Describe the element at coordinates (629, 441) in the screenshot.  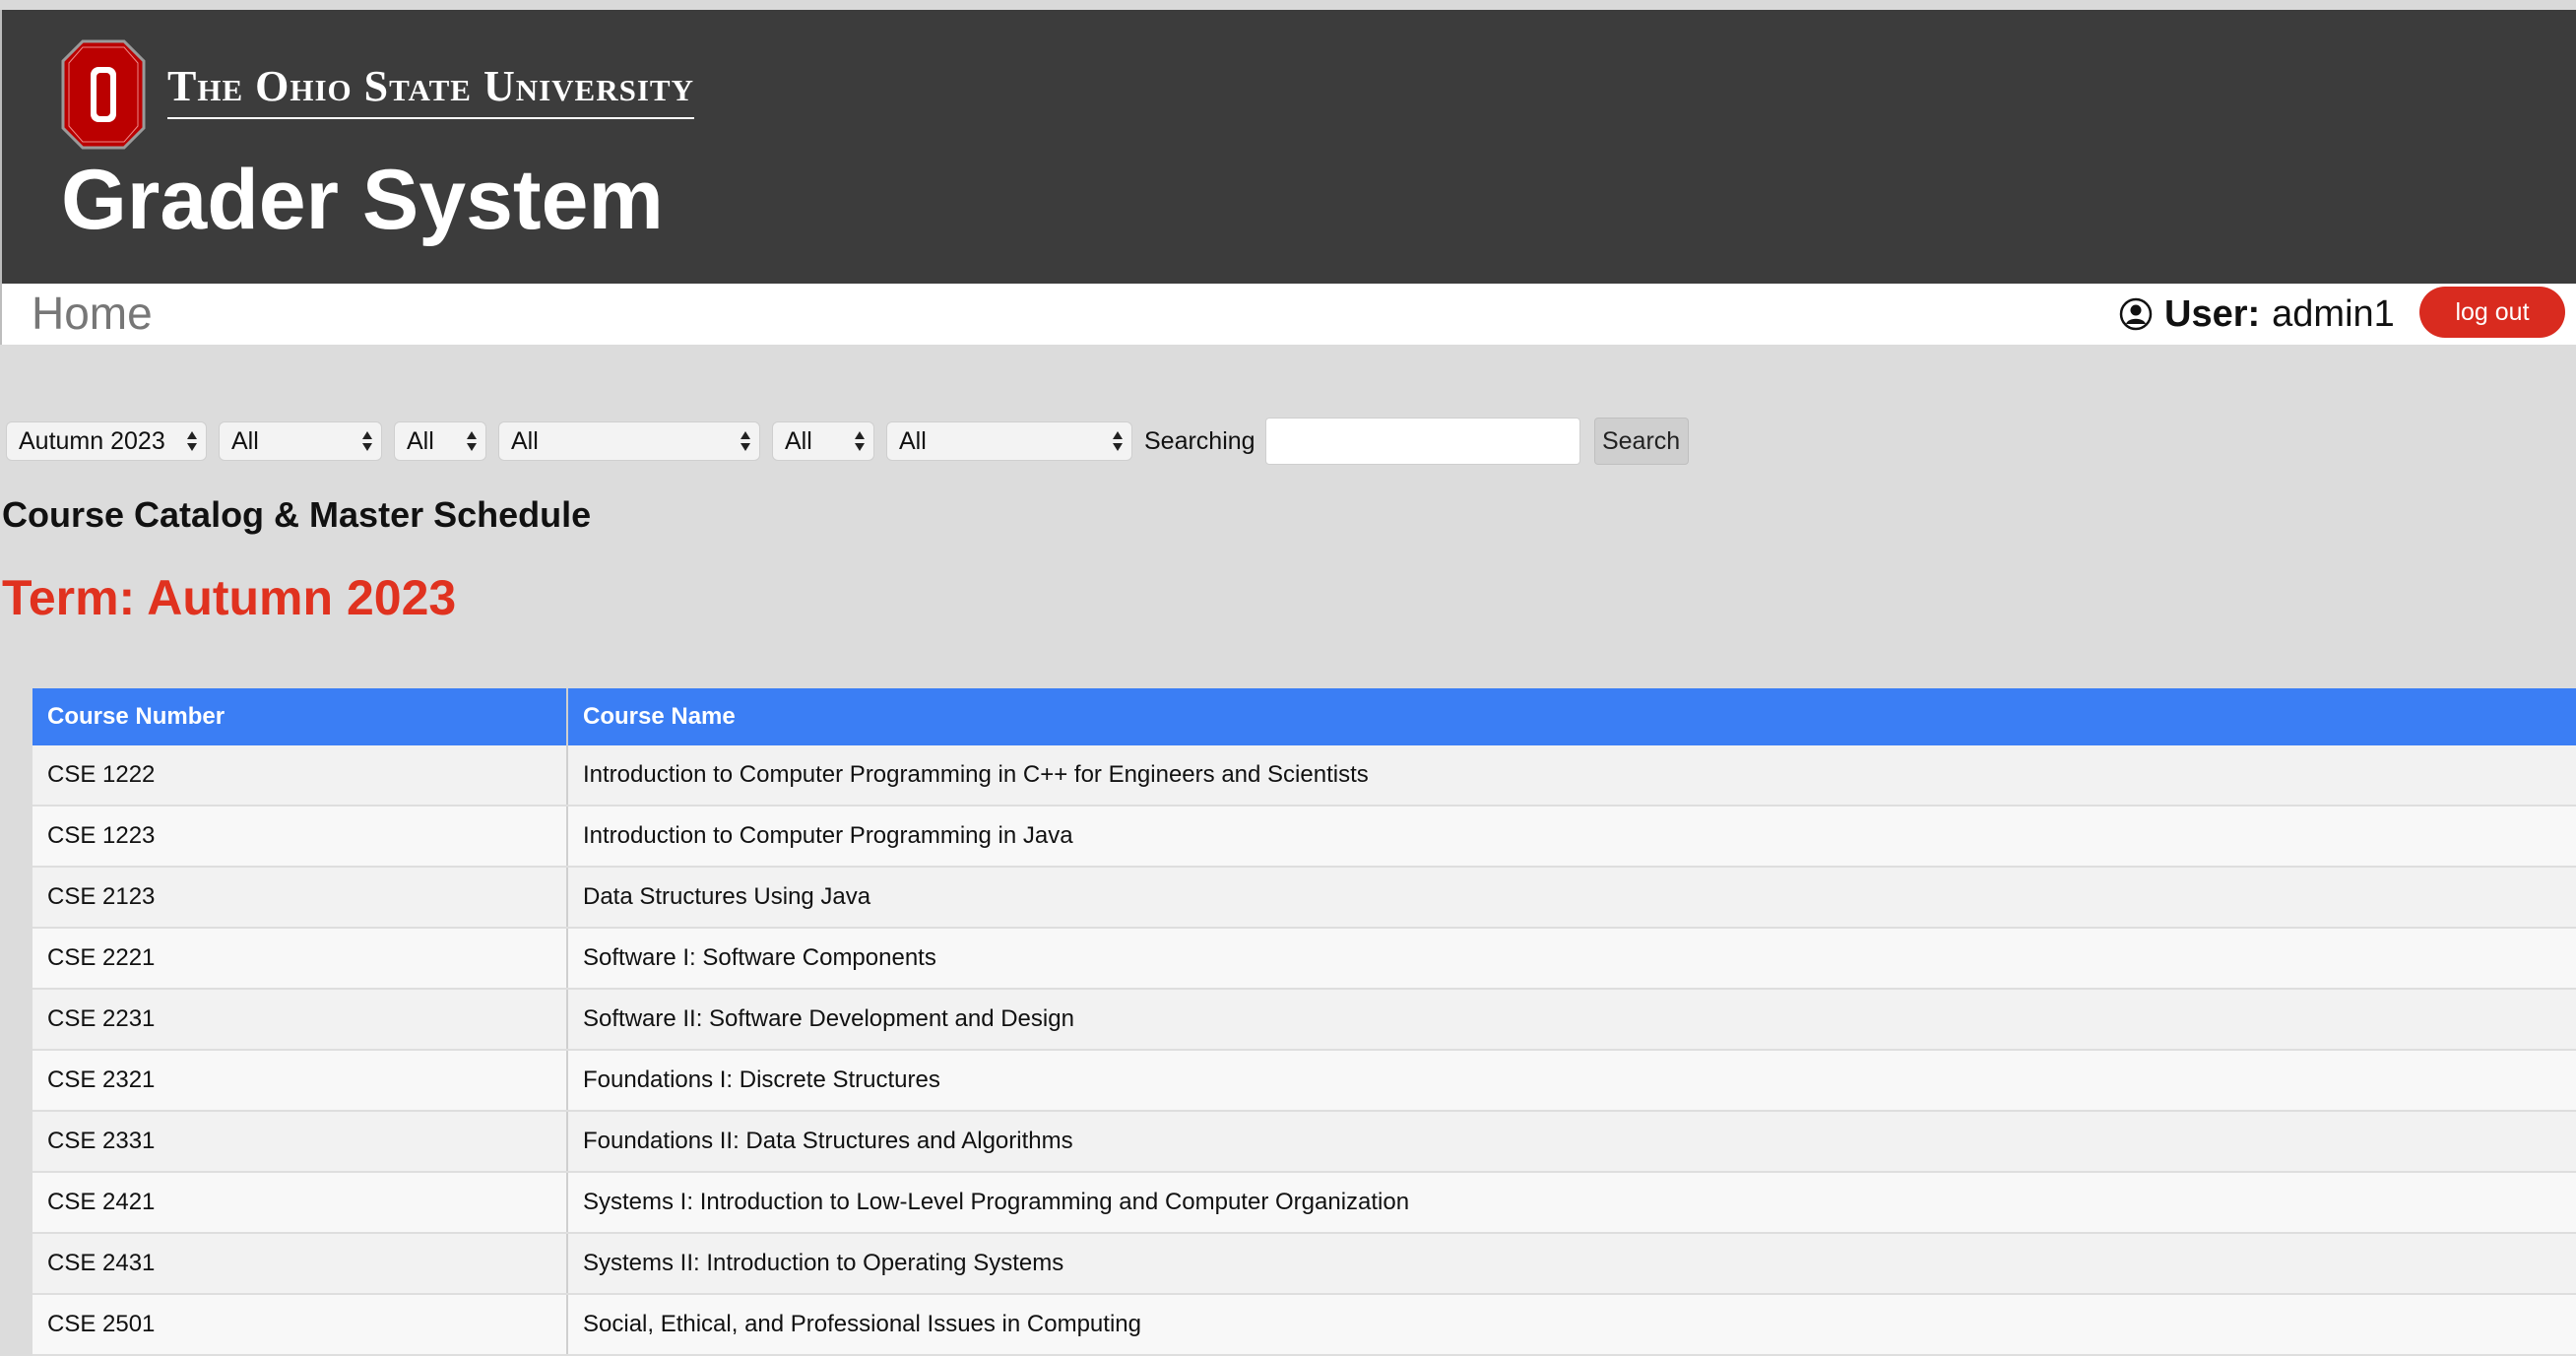
I see `filter-select-4: All` at that location.